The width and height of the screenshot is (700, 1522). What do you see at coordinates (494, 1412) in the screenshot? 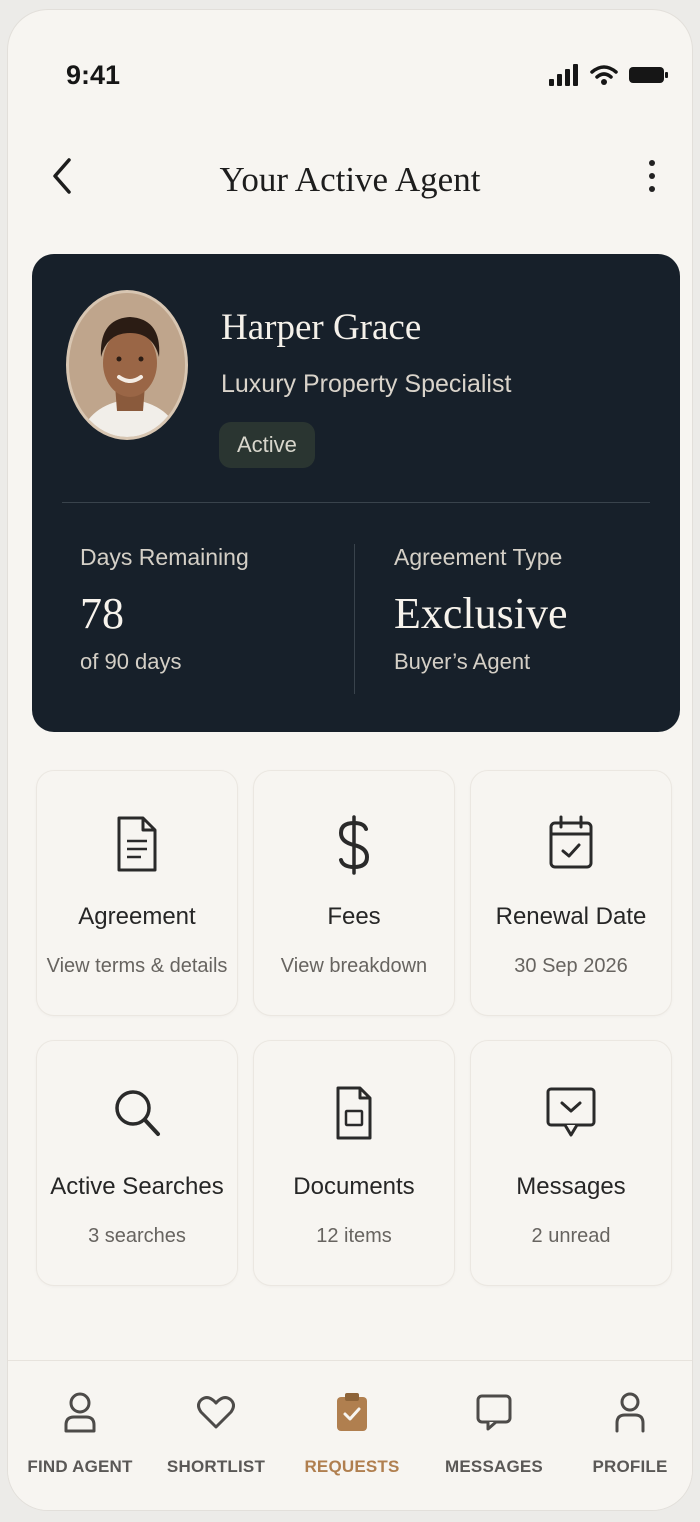
I see `chat-icon` at bounding box center [494, 1412].